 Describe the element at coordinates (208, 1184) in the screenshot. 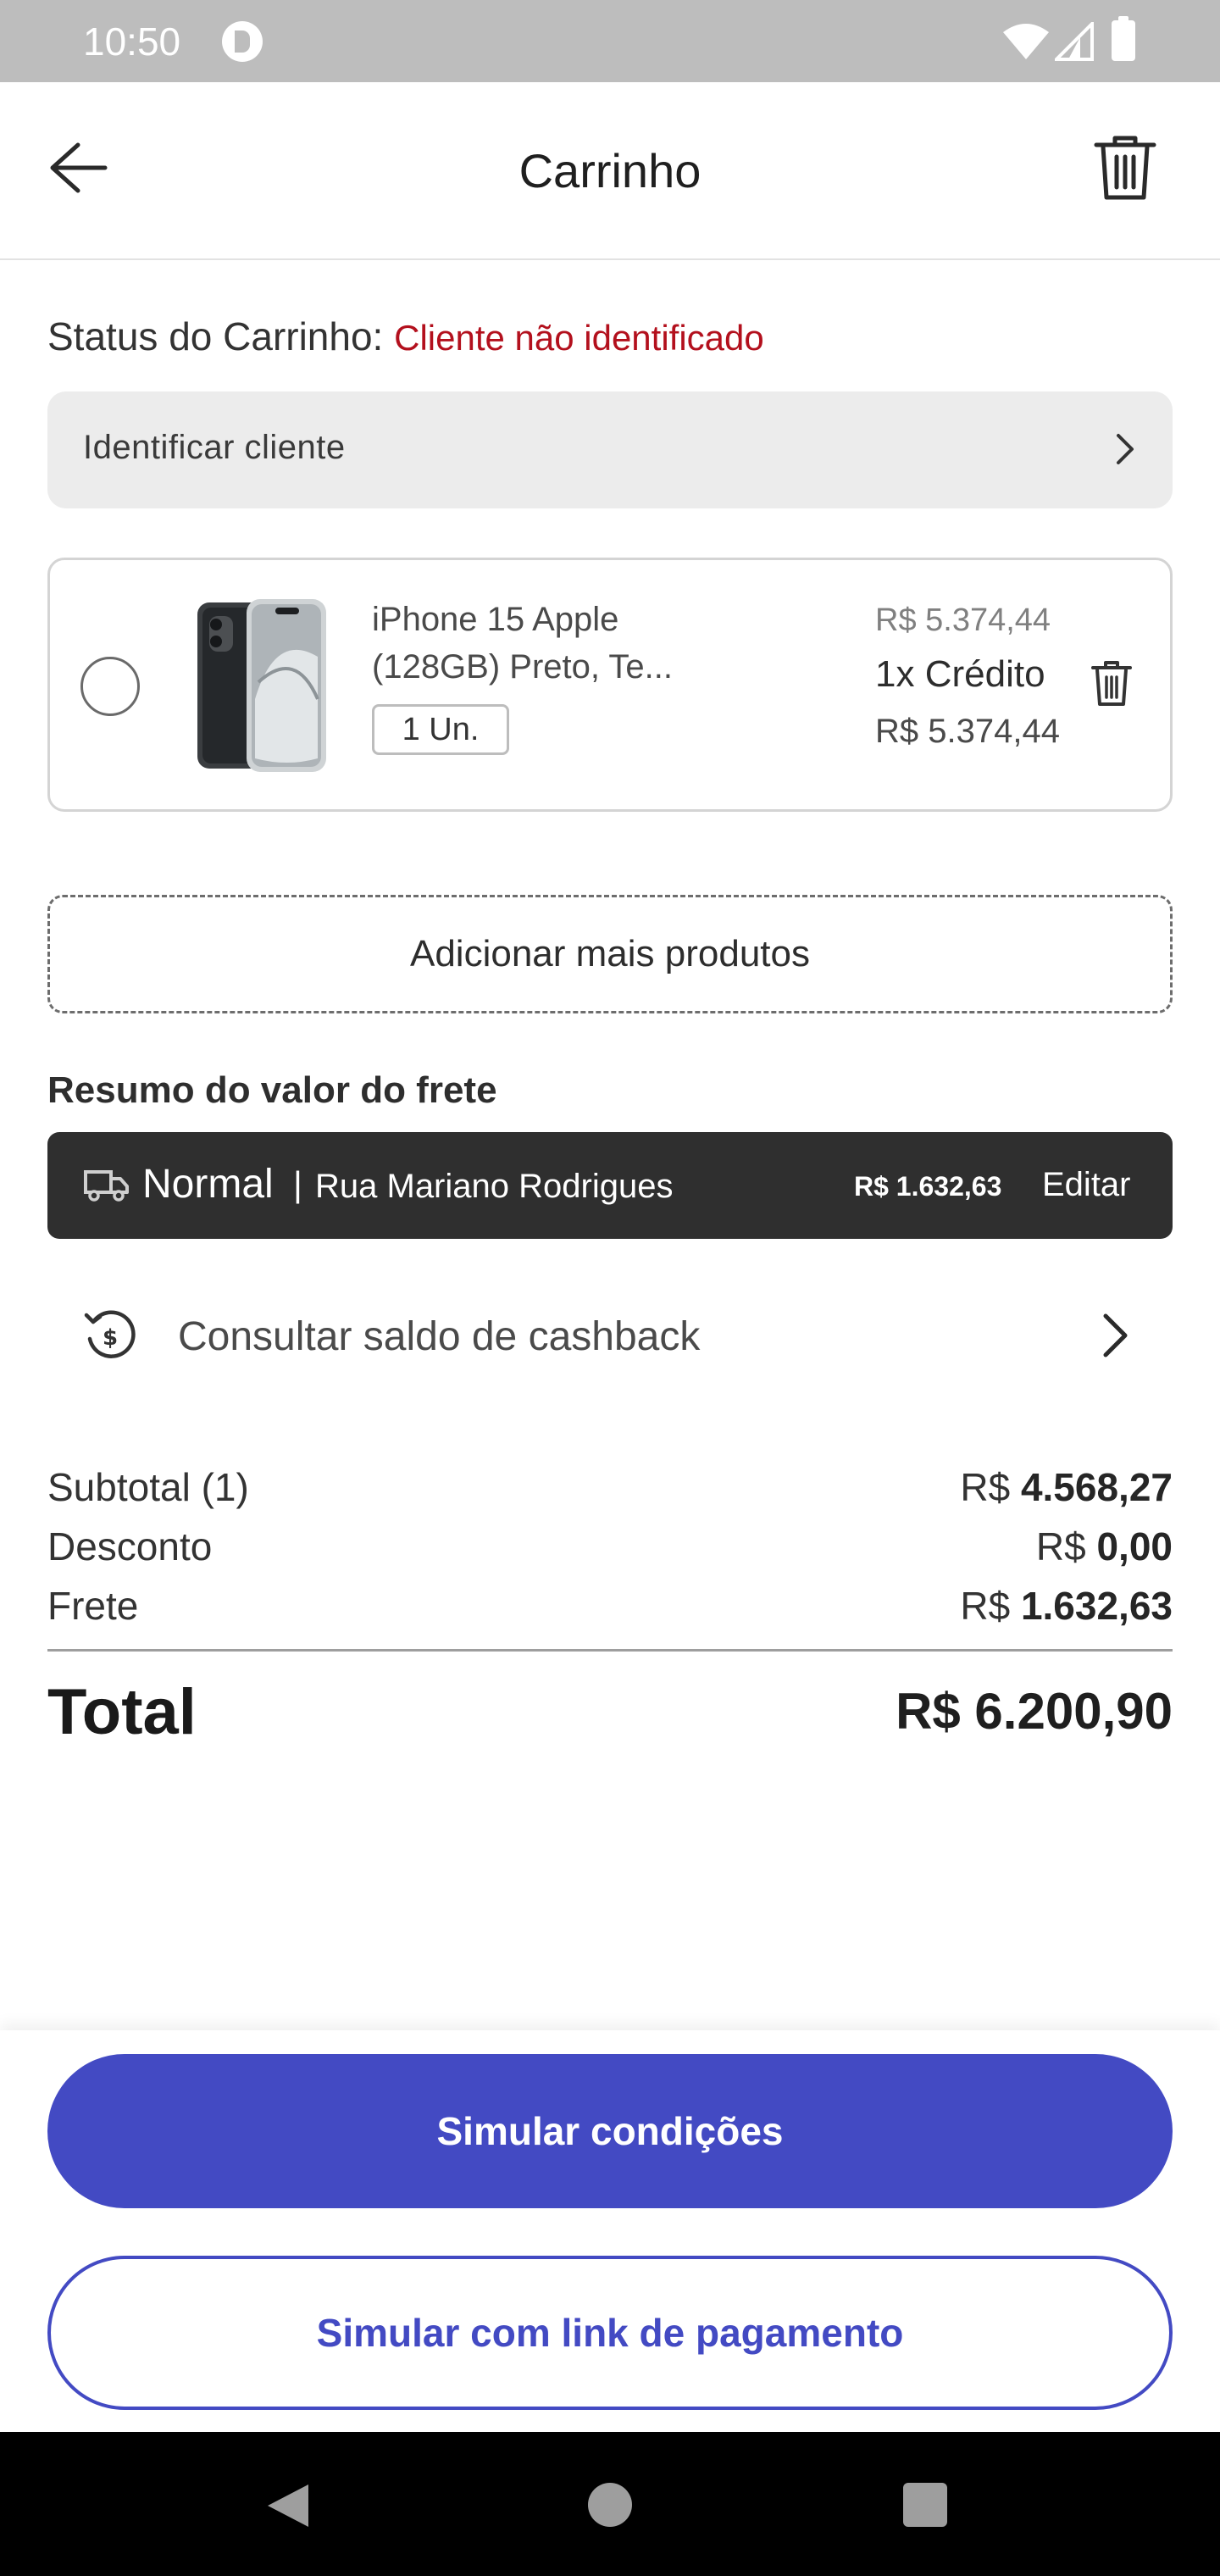

I see `freight-mode: Normal` at that location.